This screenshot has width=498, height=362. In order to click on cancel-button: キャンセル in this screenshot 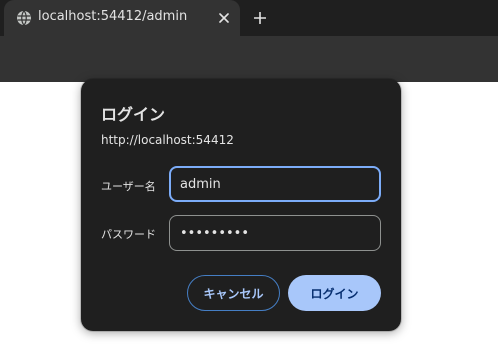, I will do `click(233, 293)`.